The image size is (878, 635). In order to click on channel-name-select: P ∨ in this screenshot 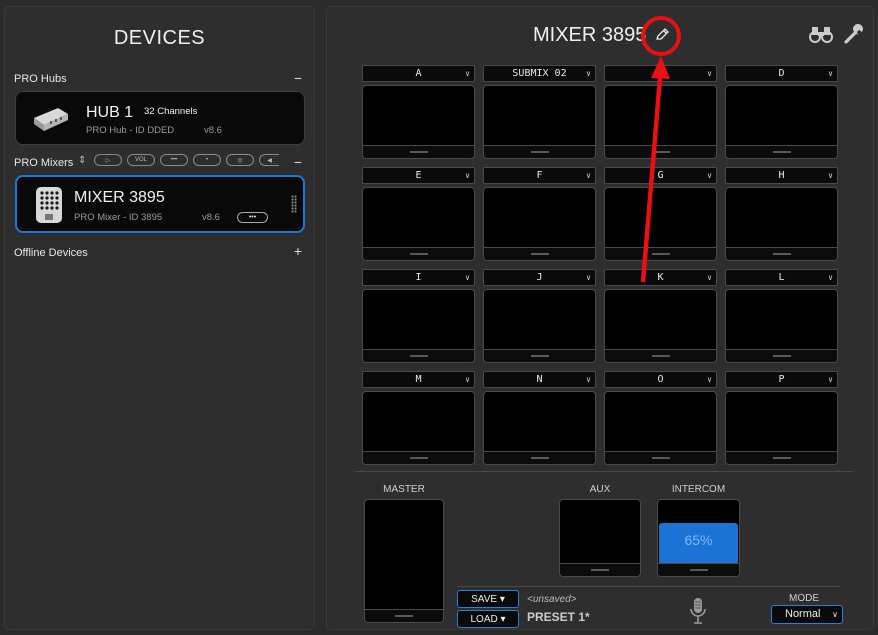, I will do `click(781, 379)`.